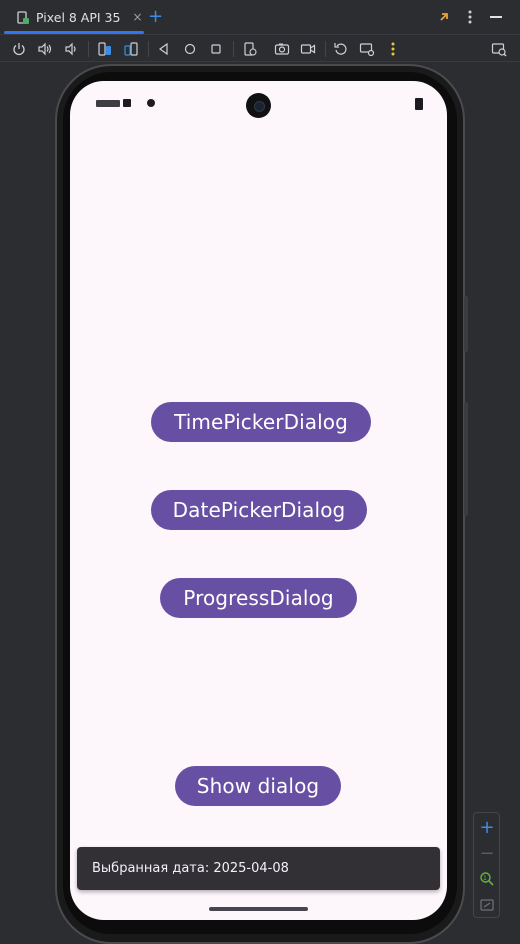  I want to click on zoom-fit-icon, so click(487, 905).